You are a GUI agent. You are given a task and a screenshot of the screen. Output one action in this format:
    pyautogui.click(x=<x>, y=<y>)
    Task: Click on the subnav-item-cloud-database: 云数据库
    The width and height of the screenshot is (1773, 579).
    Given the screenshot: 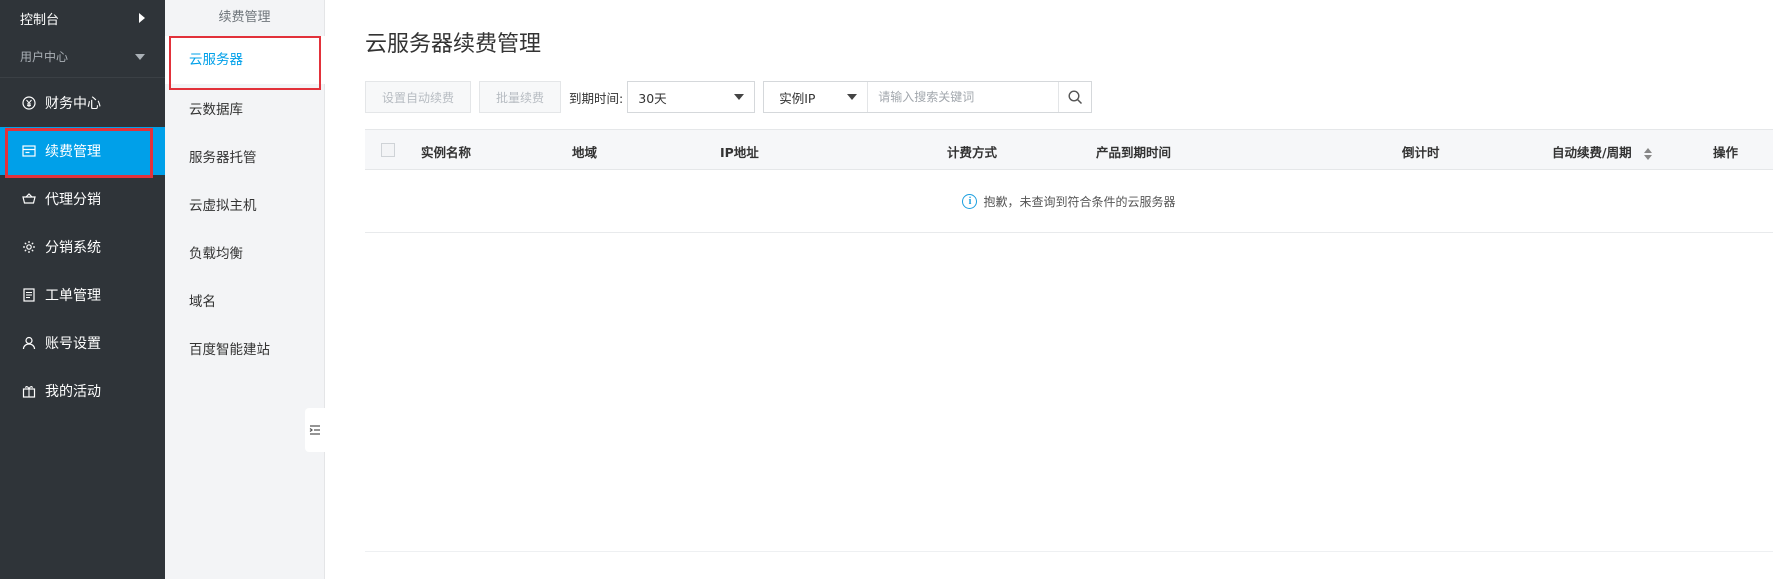 What is the action you would take?
    pyautogui.click(x=245, y=110)
    